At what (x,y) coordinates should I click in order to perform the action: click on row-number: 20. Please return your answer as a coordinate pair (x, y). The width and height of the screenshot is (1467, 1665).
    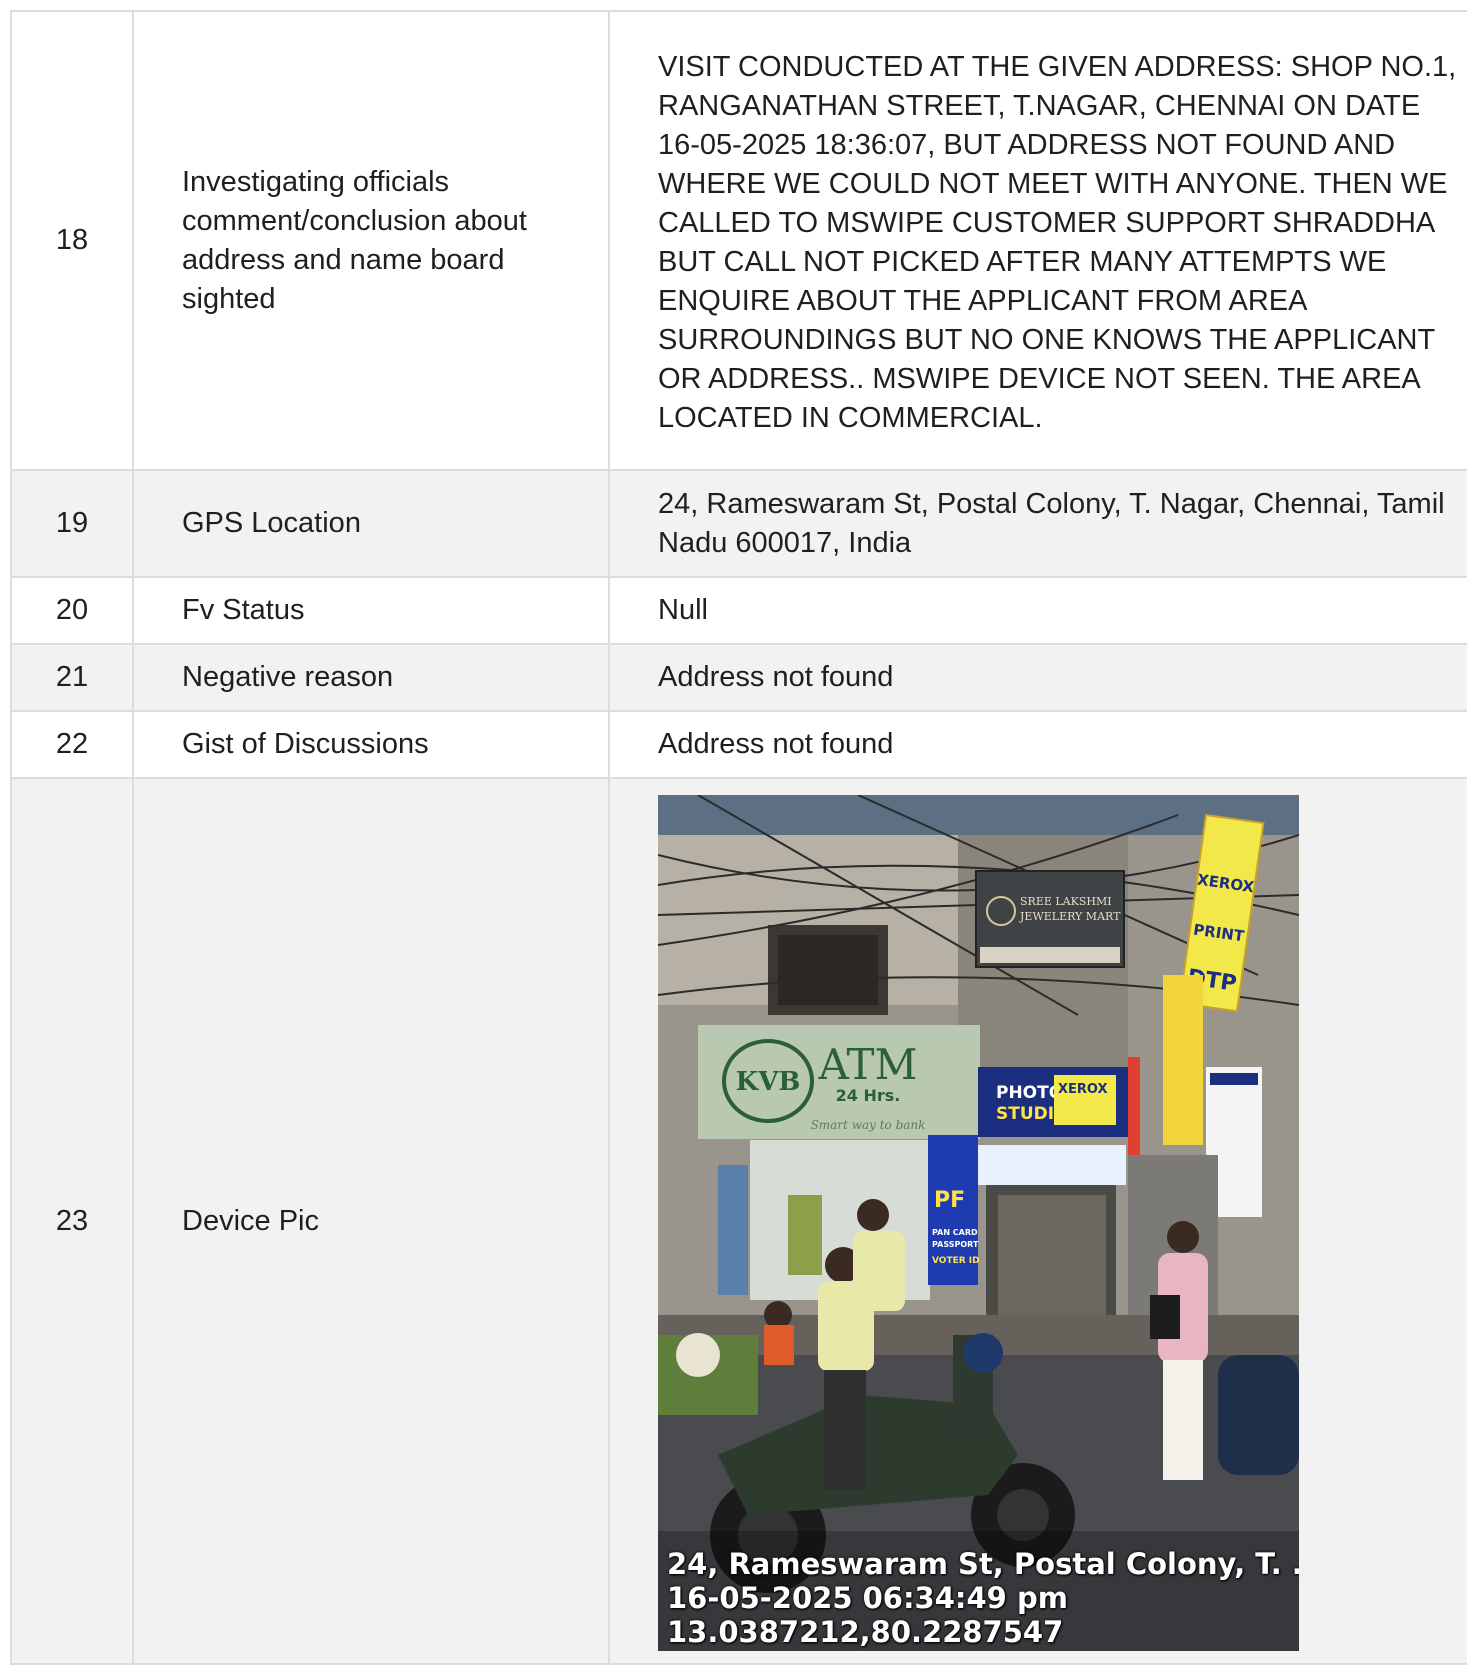
    Looking at the image, I should click on (72, 610).